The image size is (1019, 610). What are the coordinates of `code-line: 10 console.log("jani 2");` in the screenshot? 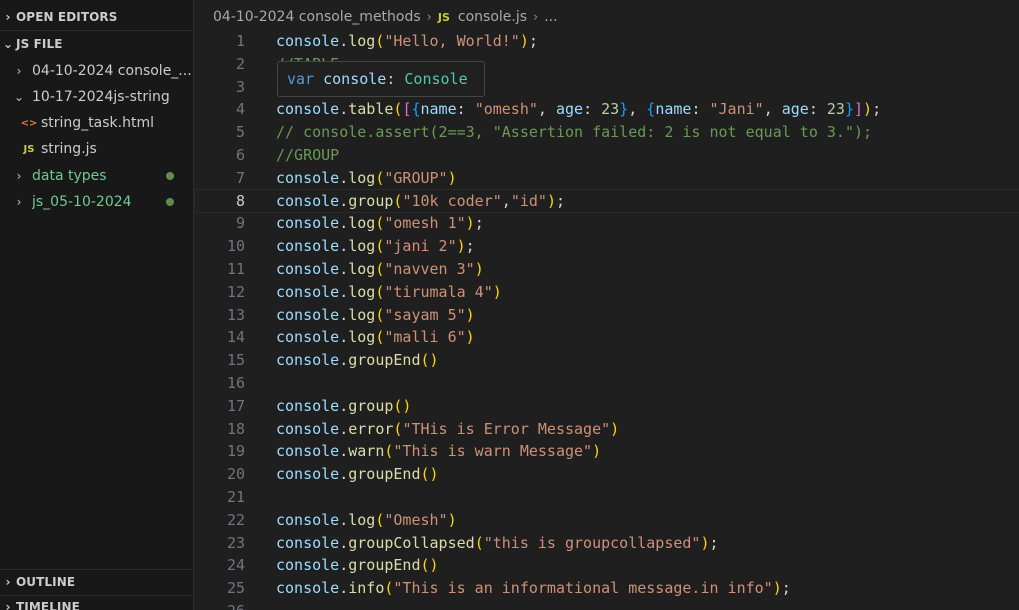 It's located at (607, 246).